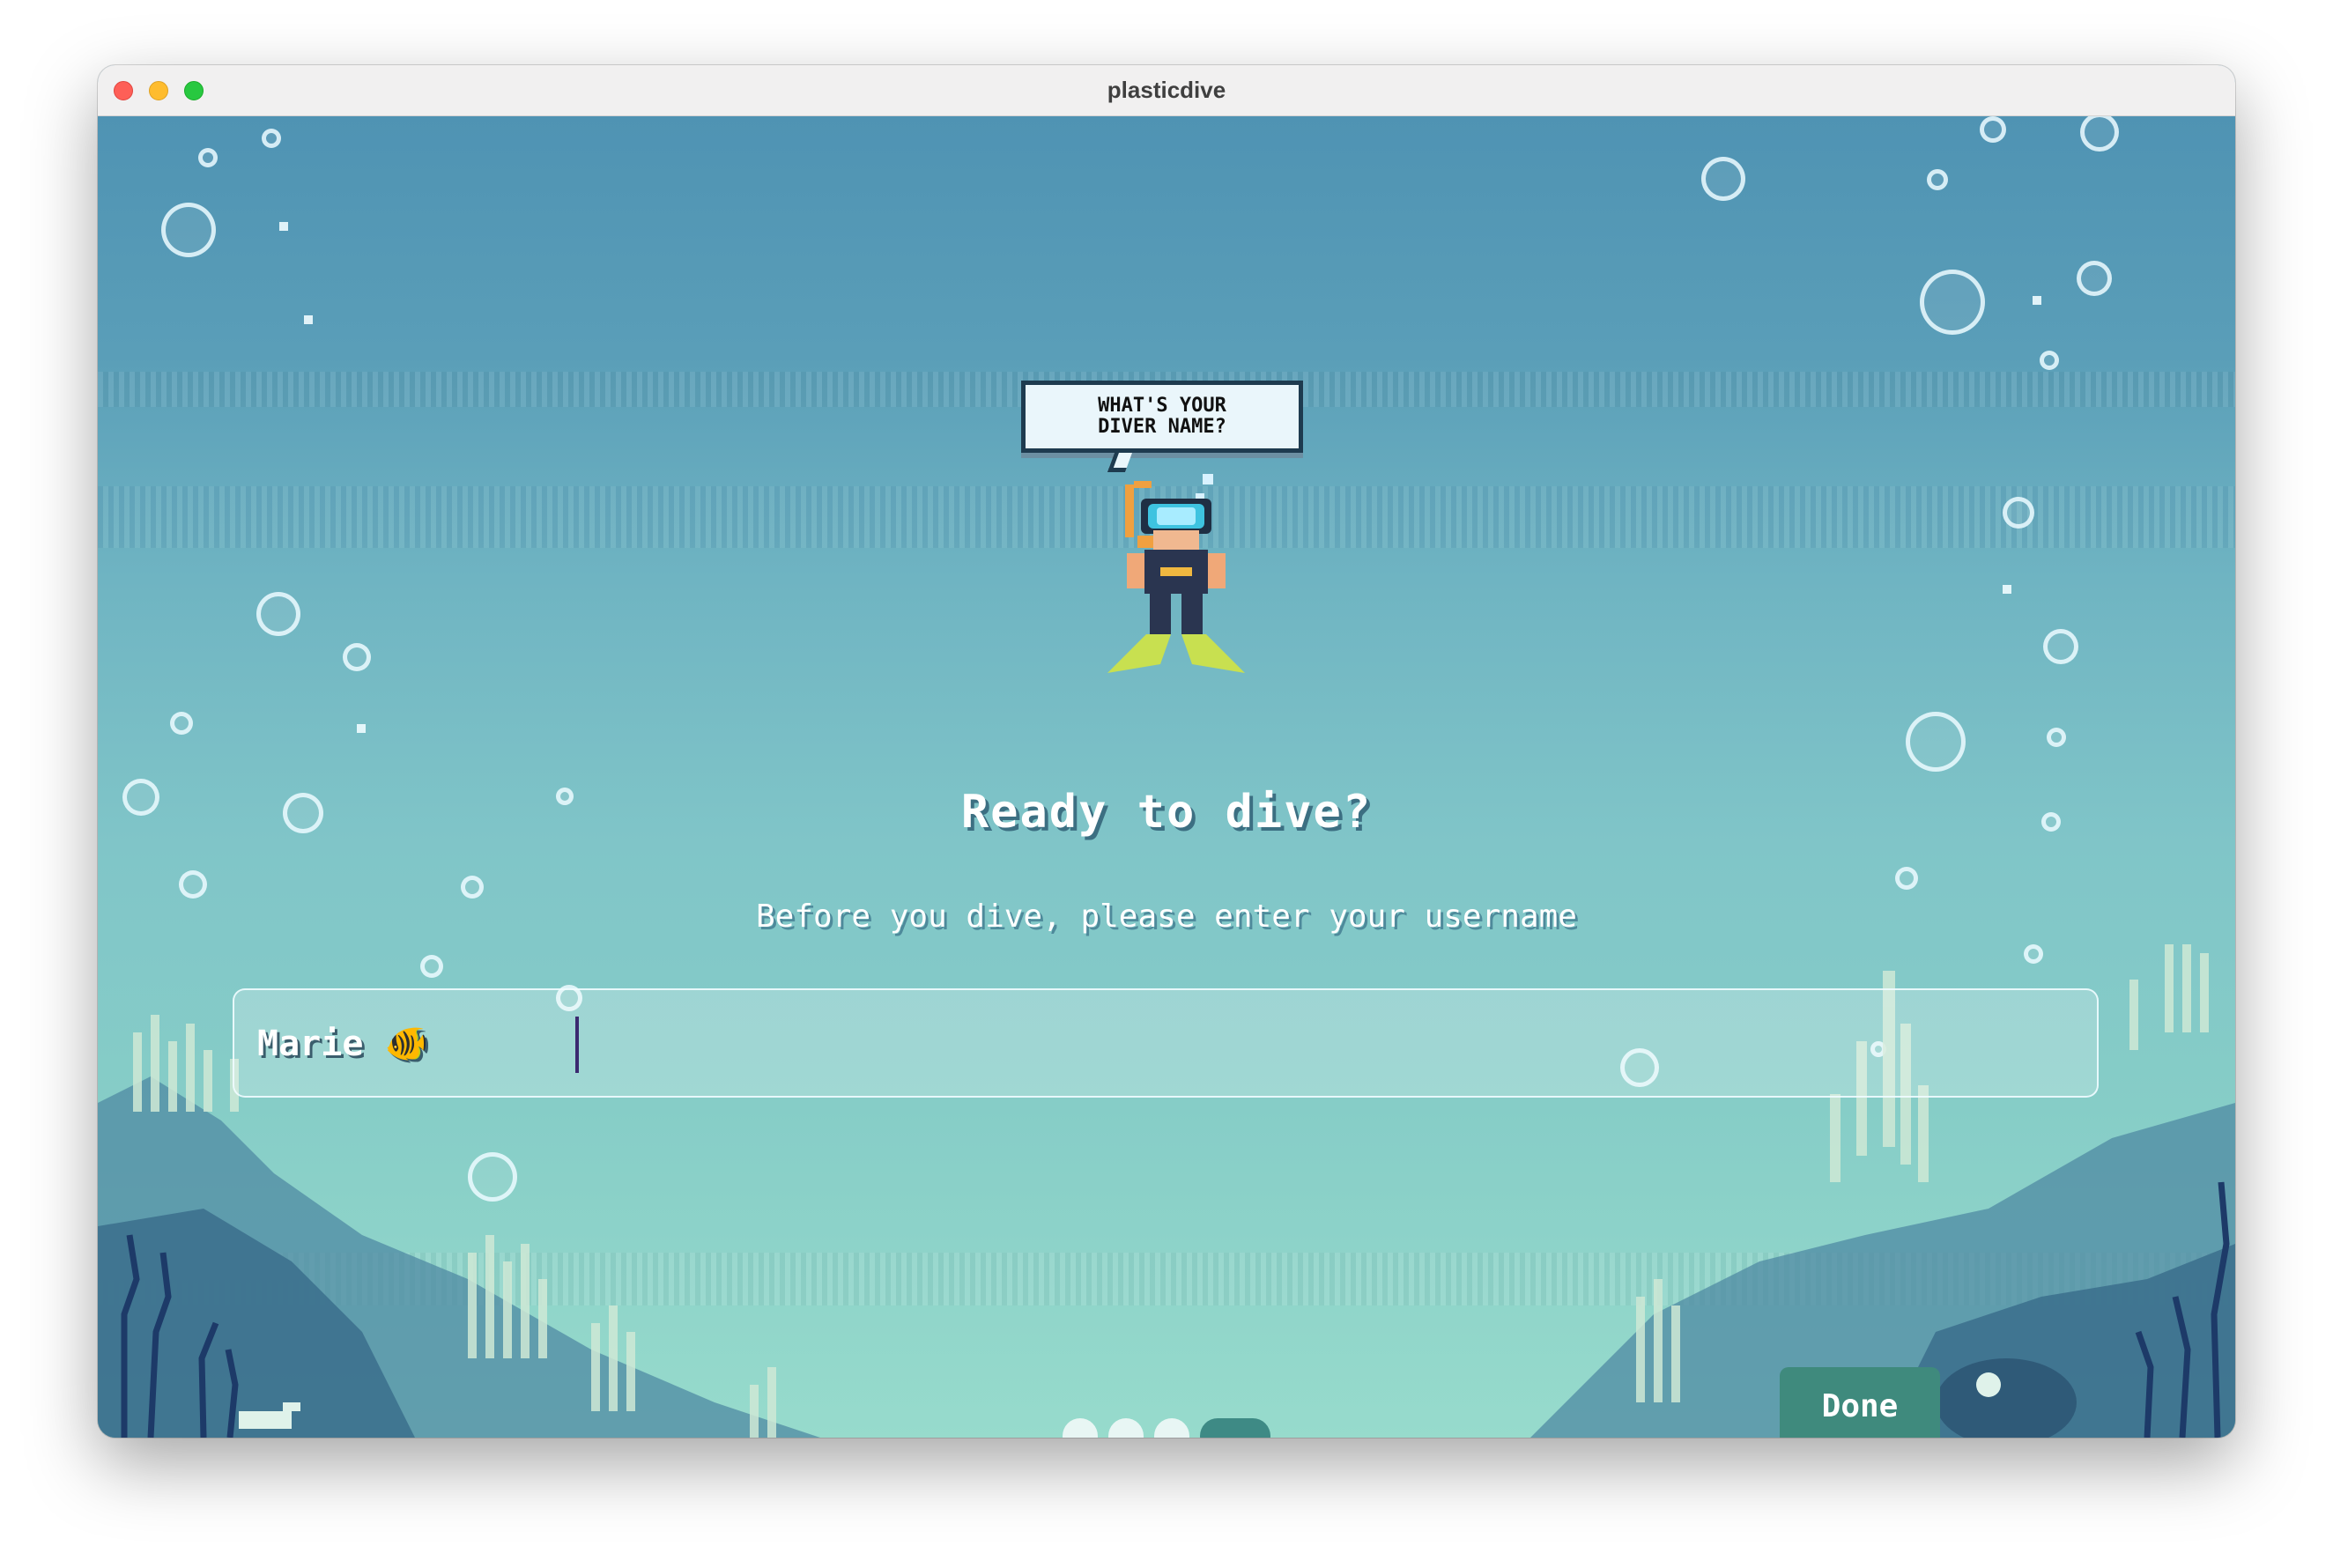  Describe the element at coordinates (194, 90) in the screenshot. I see `zoom-window-button` at that location.